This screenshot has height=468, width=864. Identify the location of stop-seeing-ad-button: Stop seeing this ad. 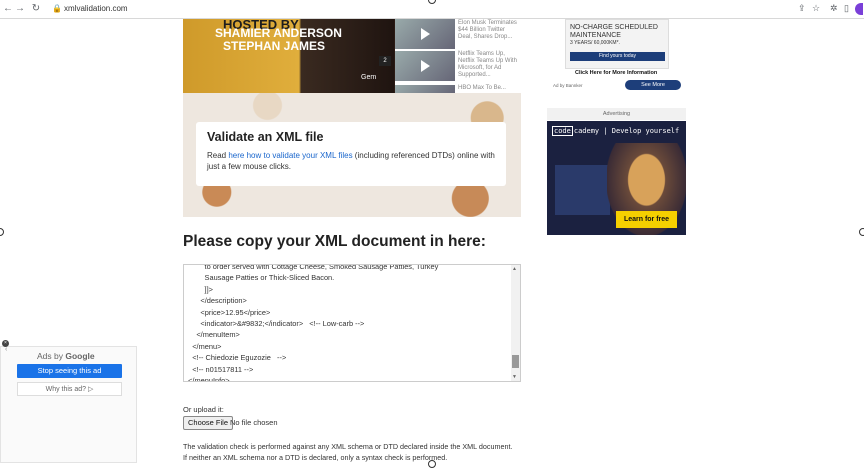
(69, 371).